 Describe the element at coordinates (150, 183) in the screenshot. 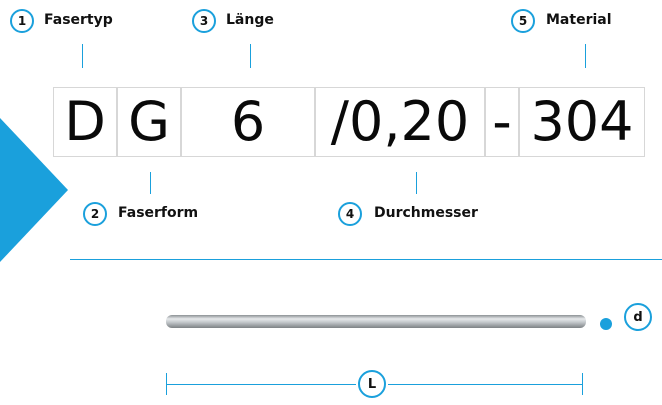

I see `callout-2-leader` at that location.